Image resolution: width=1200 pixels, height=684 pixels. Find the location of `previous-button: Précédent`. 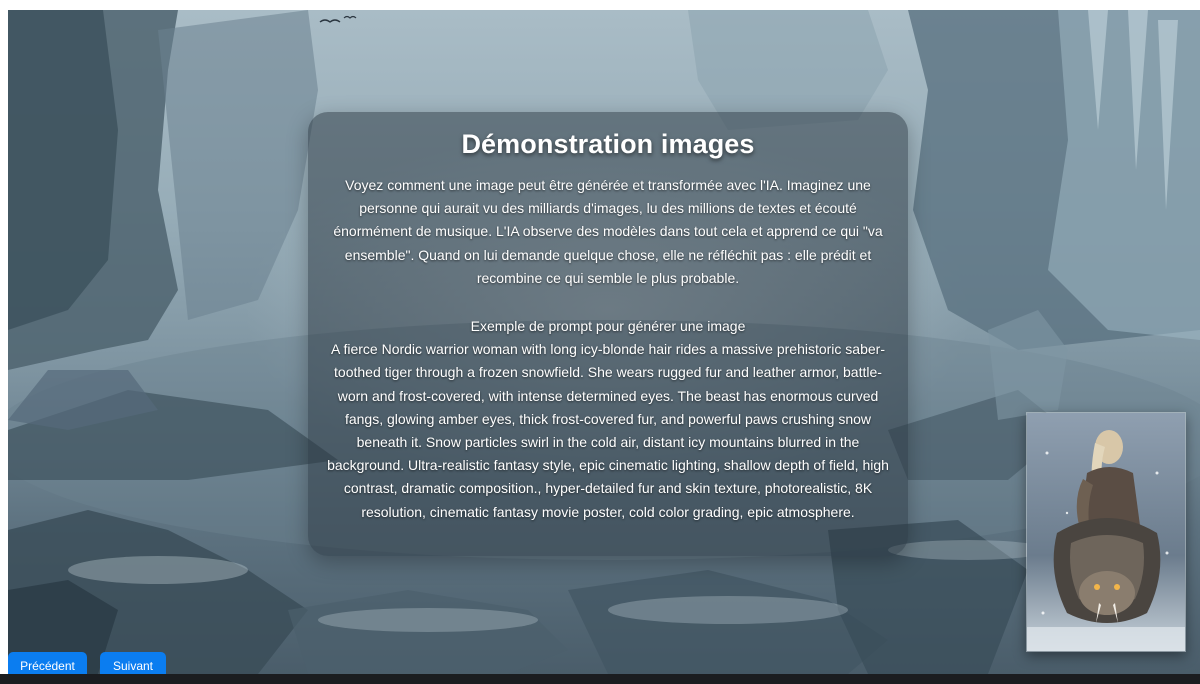

previous-button: Précédent is located at coordinates (47, 663).